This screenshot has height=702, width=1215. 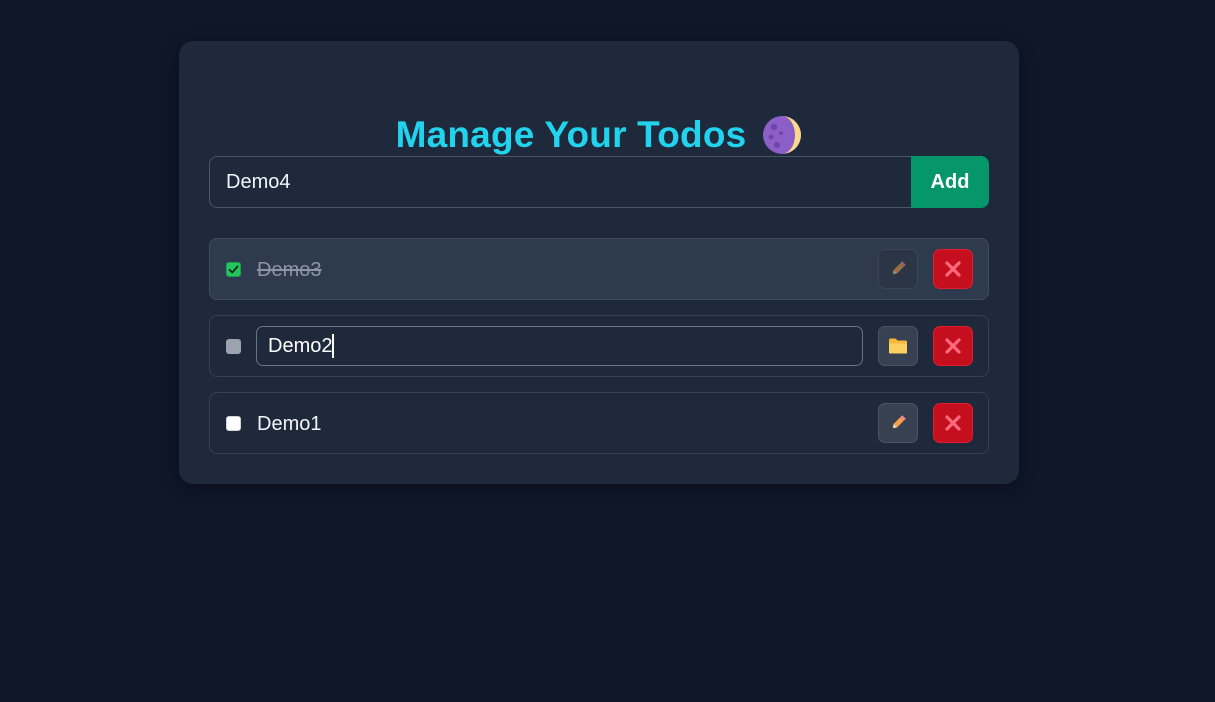 I want to click on folder-icon, so click(x=898, y=346).